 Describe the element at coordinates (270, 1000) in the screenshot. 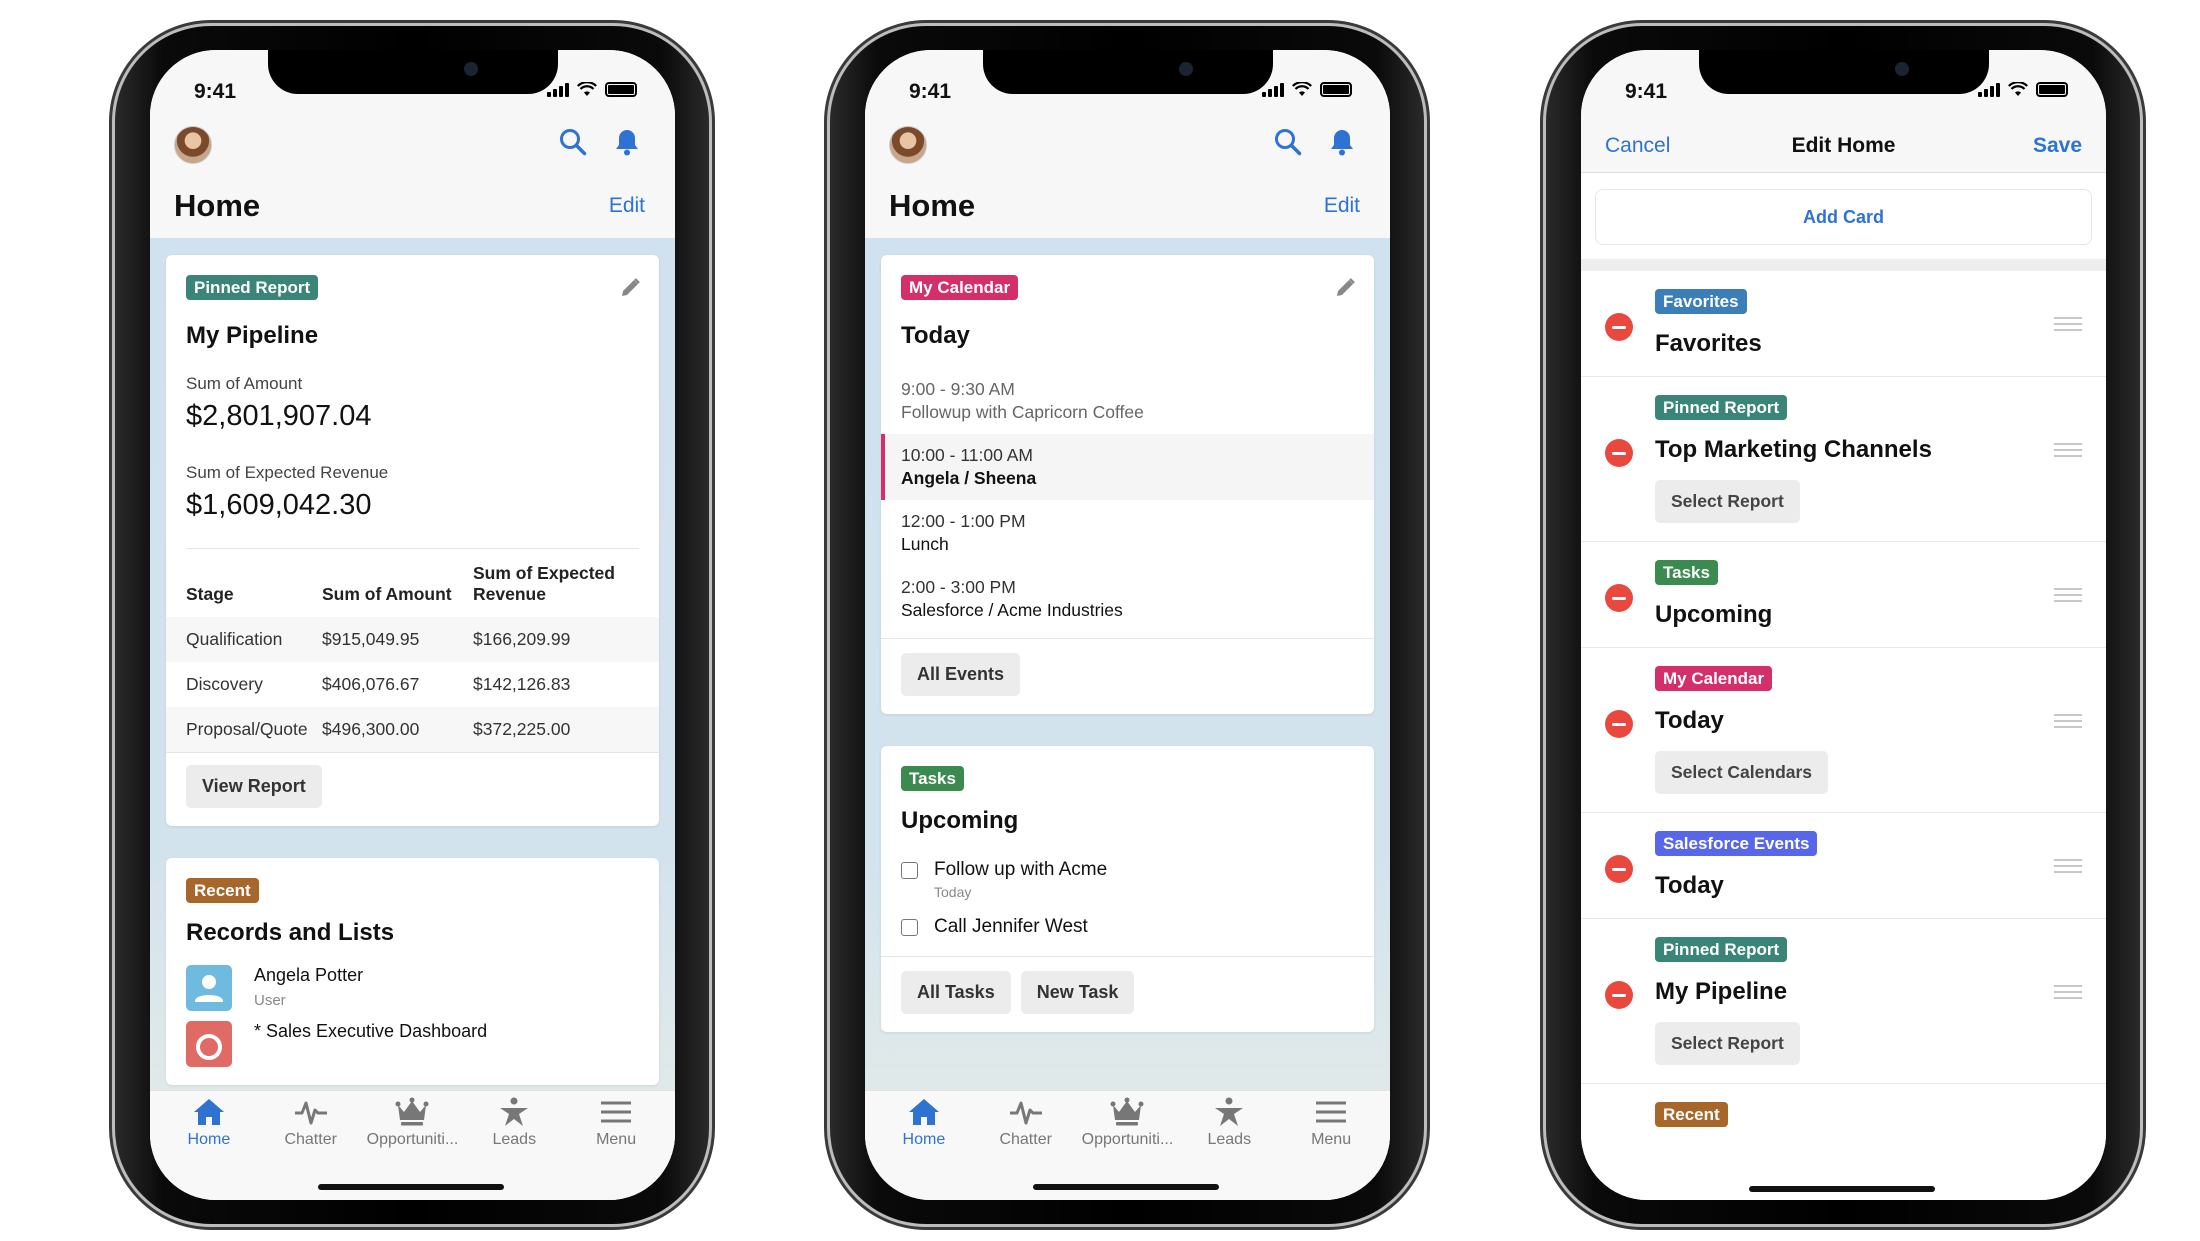

I see `record-type: User` at that location.